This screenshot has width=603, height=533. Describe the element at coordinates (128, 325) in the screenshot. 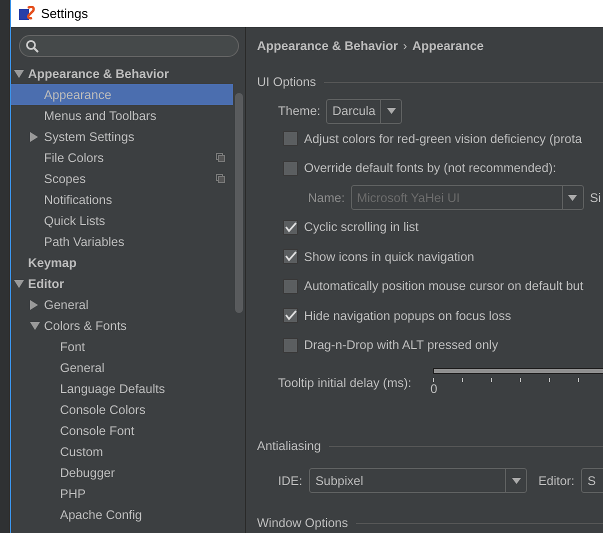

I see `tree-item: Colors & Fonts` at that location.